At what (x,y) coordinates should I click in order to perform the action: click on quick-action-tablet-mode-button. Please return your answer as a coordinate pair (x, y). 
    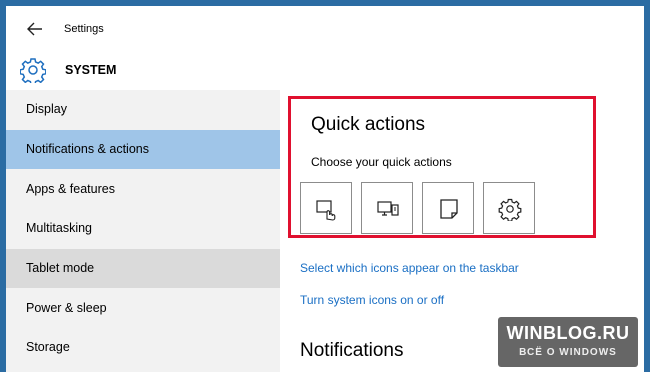
    Looking at the image, I should click on (326, 208).